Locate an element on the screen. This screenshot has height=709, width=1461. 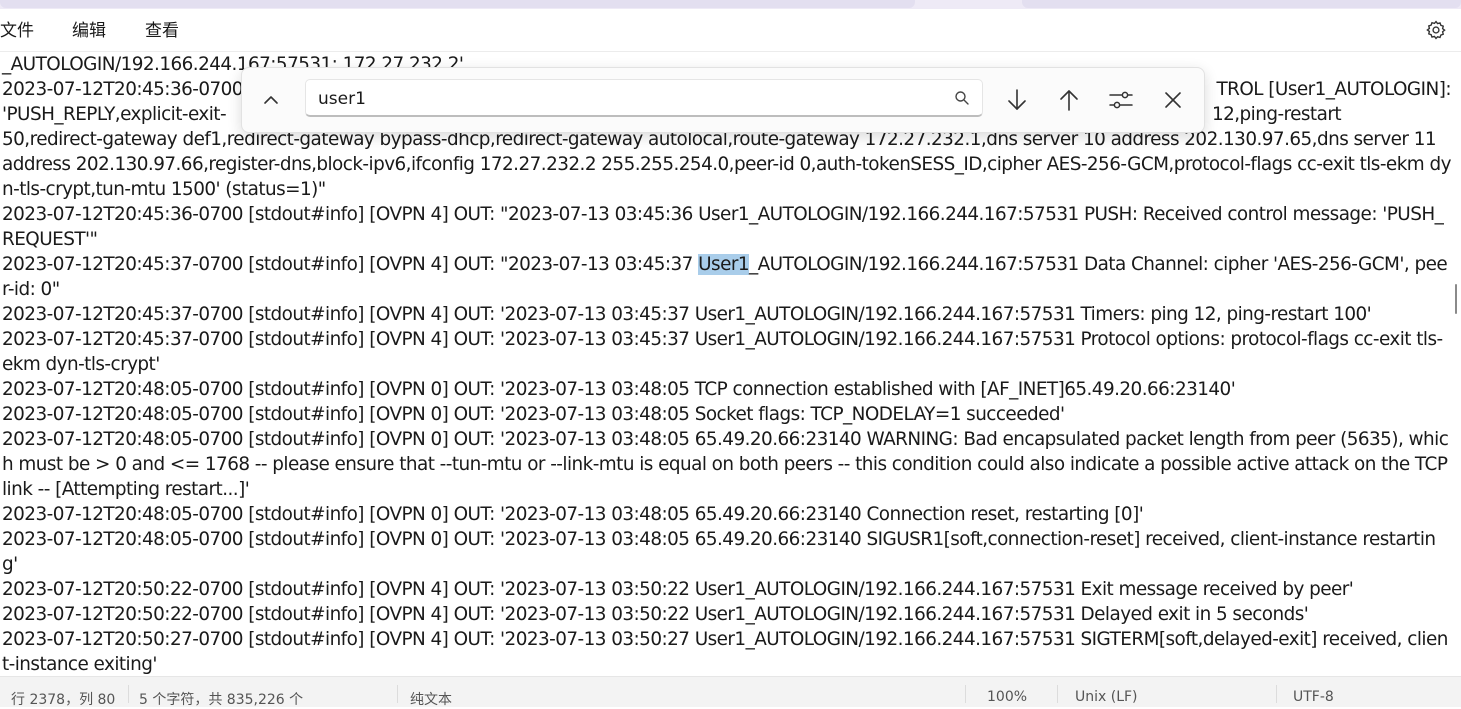
tab-strip is located at coordinates (730, 4).